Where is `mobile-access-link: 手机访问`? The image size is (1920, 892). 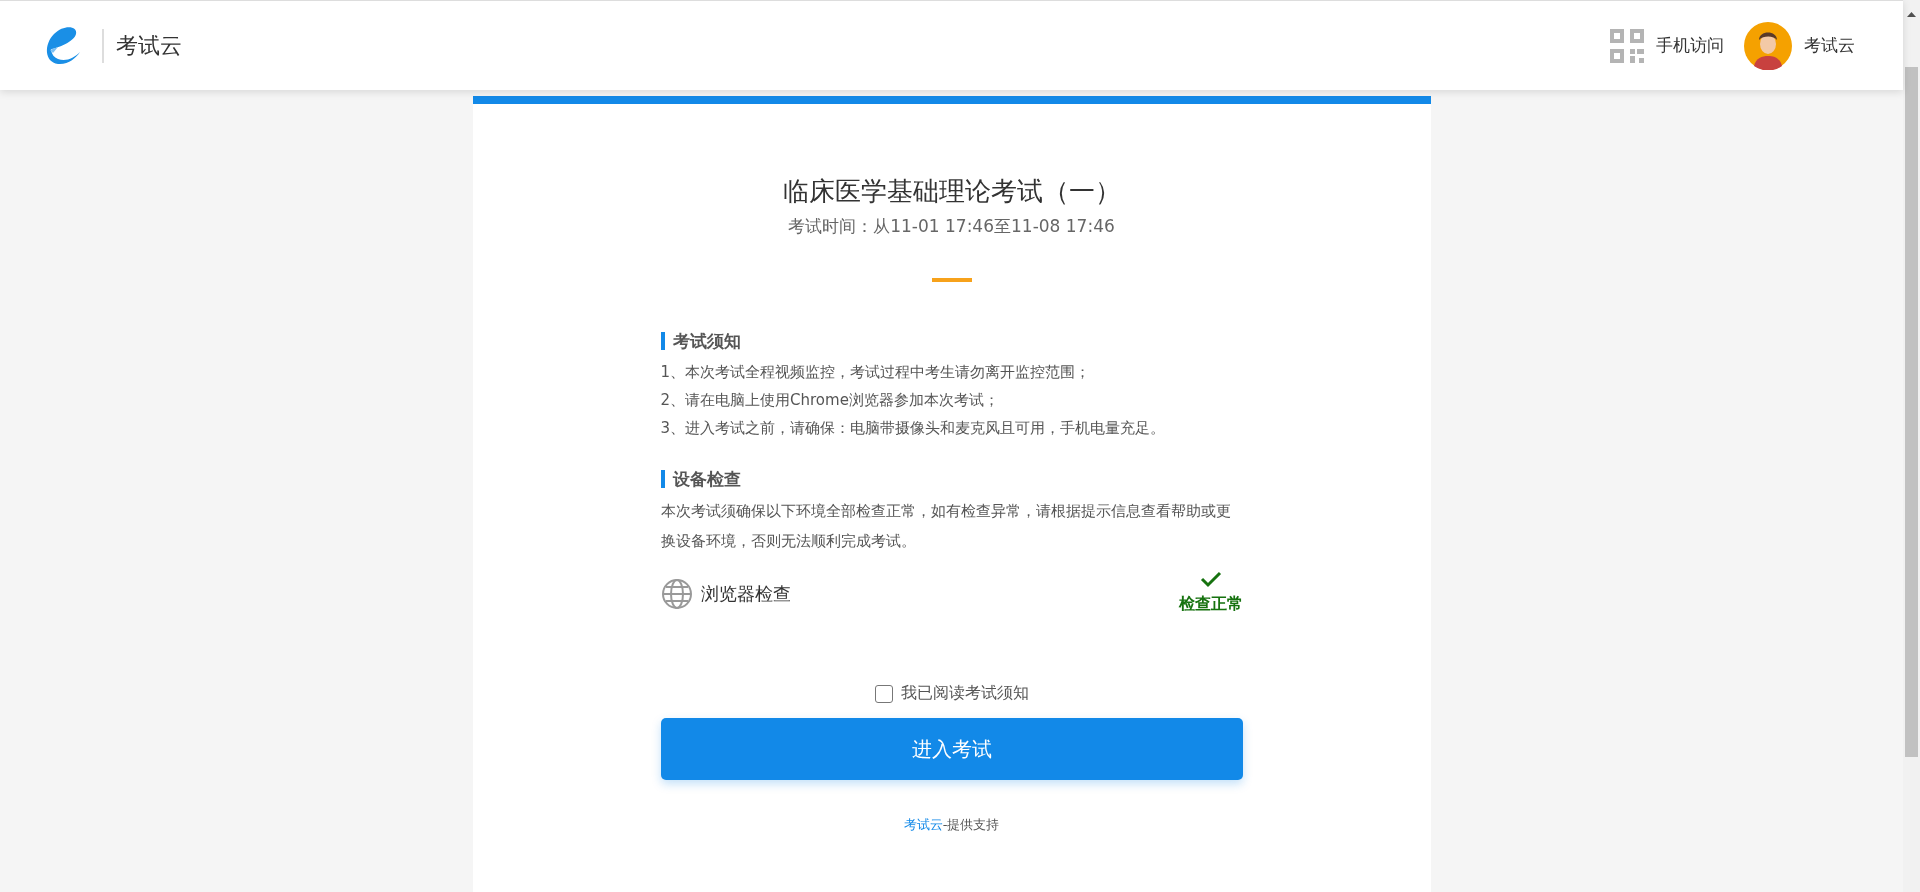
mobile-access-link: 手机访问 is located at coordinates (1690, 45).